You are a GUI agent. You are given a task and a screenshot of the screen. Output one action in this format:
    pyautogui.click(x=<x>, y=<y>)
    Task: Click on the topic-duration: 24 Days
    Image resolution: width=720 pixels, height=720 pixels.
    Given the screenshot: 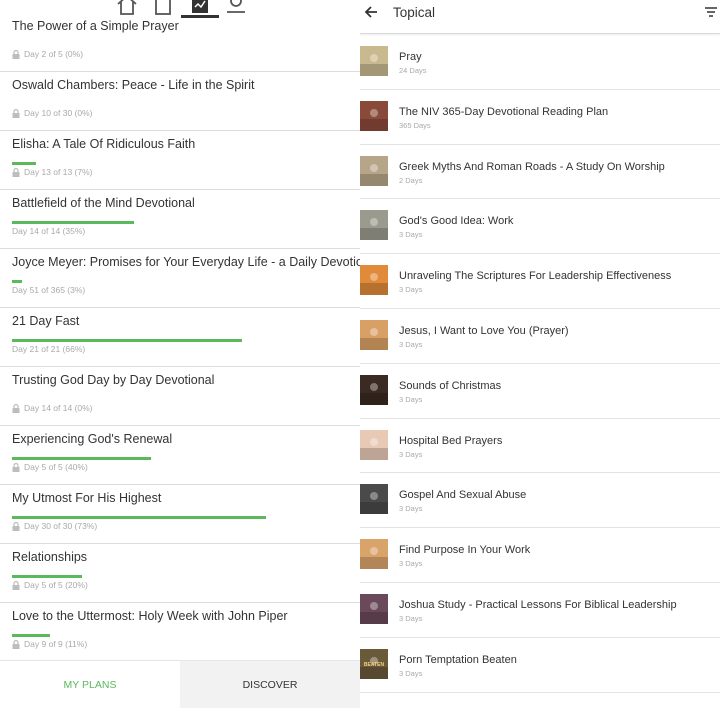 What is the action you would take?
    pyautogui.click(x=413, y=70)
    